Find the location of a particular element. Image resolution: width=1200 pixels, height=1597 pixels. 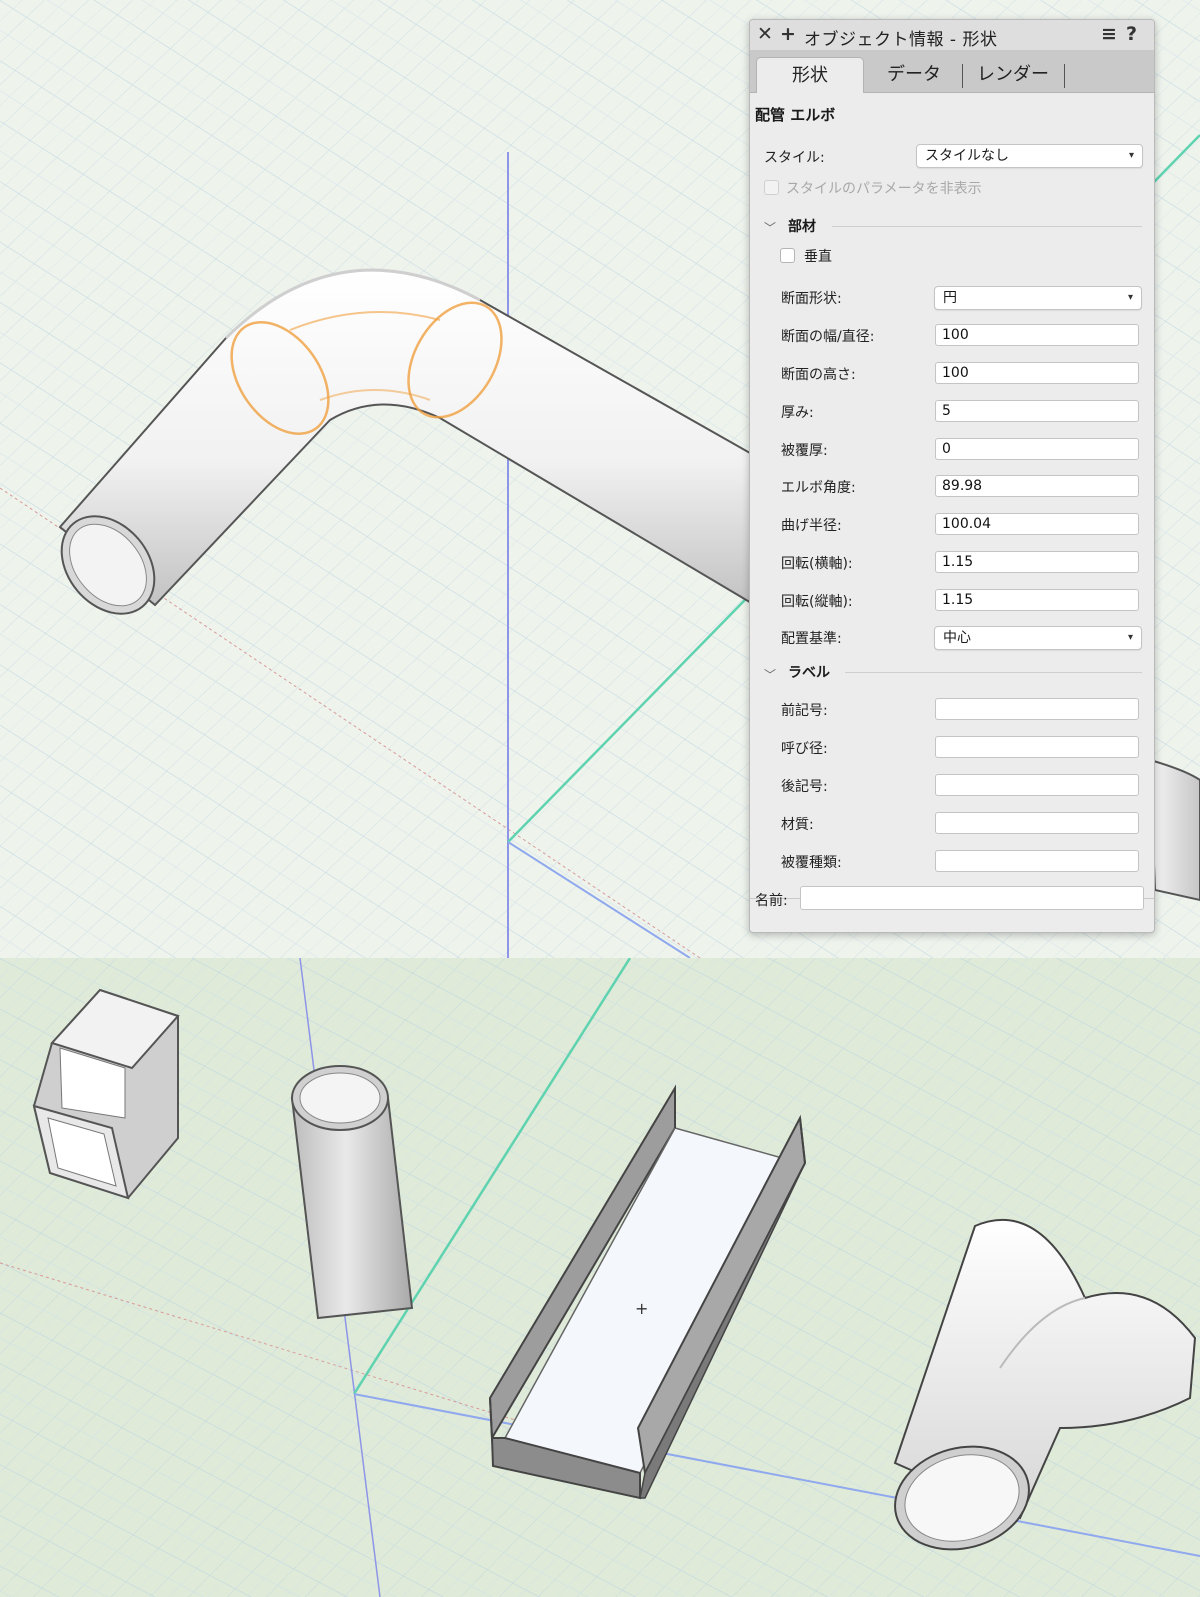

thickness-input is located at coordinates (1037, 411).